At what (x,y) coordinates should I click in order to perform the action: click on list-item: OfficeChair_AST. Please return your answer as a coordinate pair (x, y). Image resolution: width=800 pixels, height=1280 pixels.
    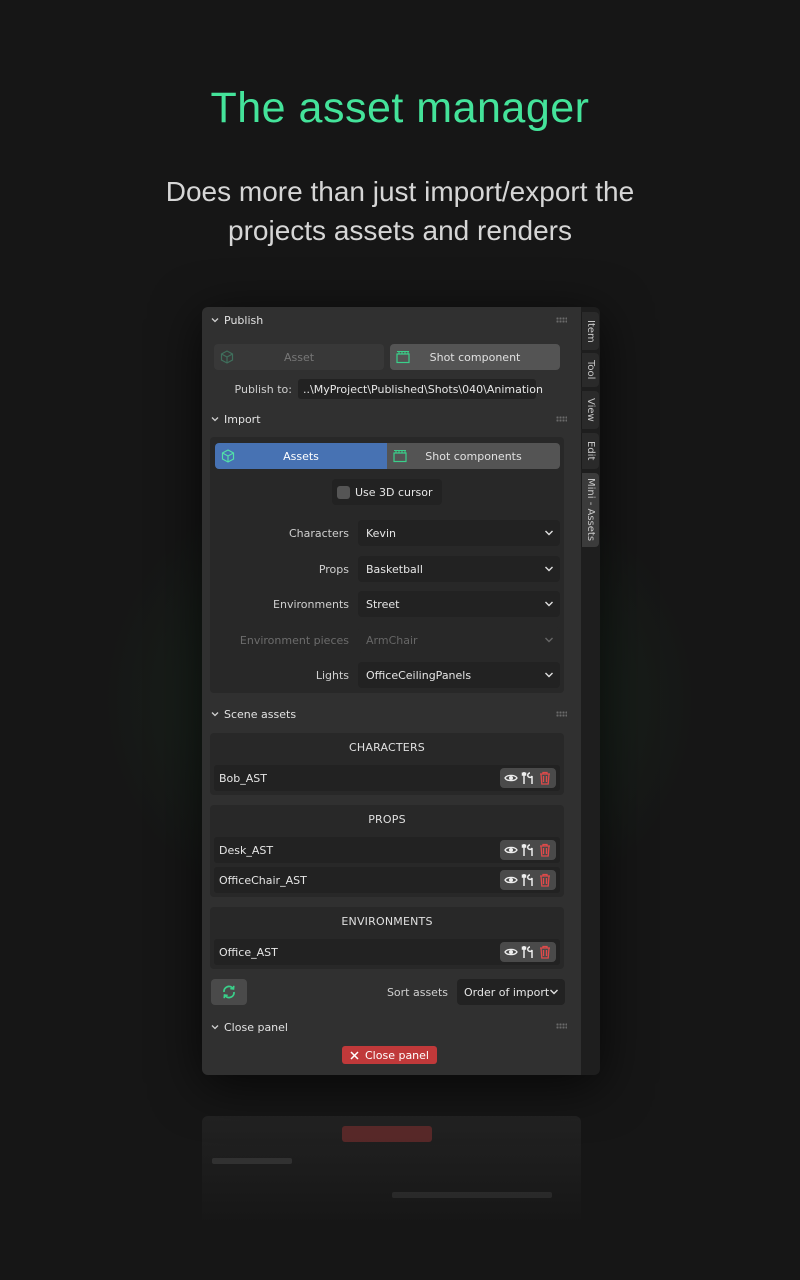
    Looking at the image, I should click on (387, 880).